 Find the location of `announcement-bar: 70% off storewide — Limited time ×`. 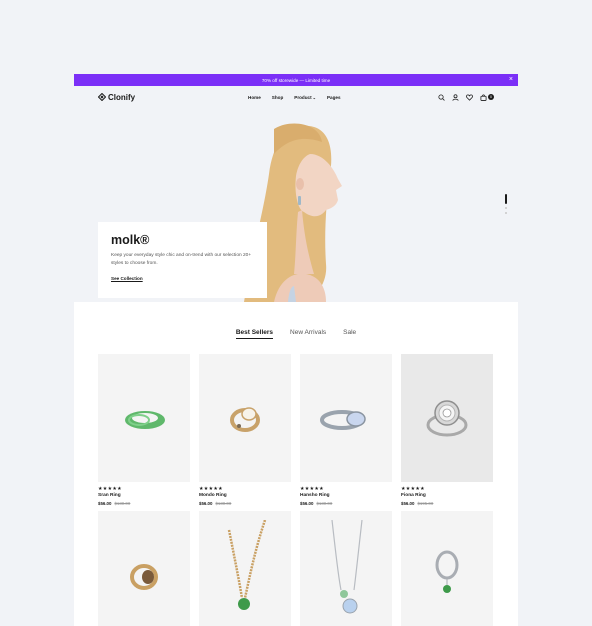

announcement-bar: 70% off storewide — Limited time × is located at coordinates (296, 80).